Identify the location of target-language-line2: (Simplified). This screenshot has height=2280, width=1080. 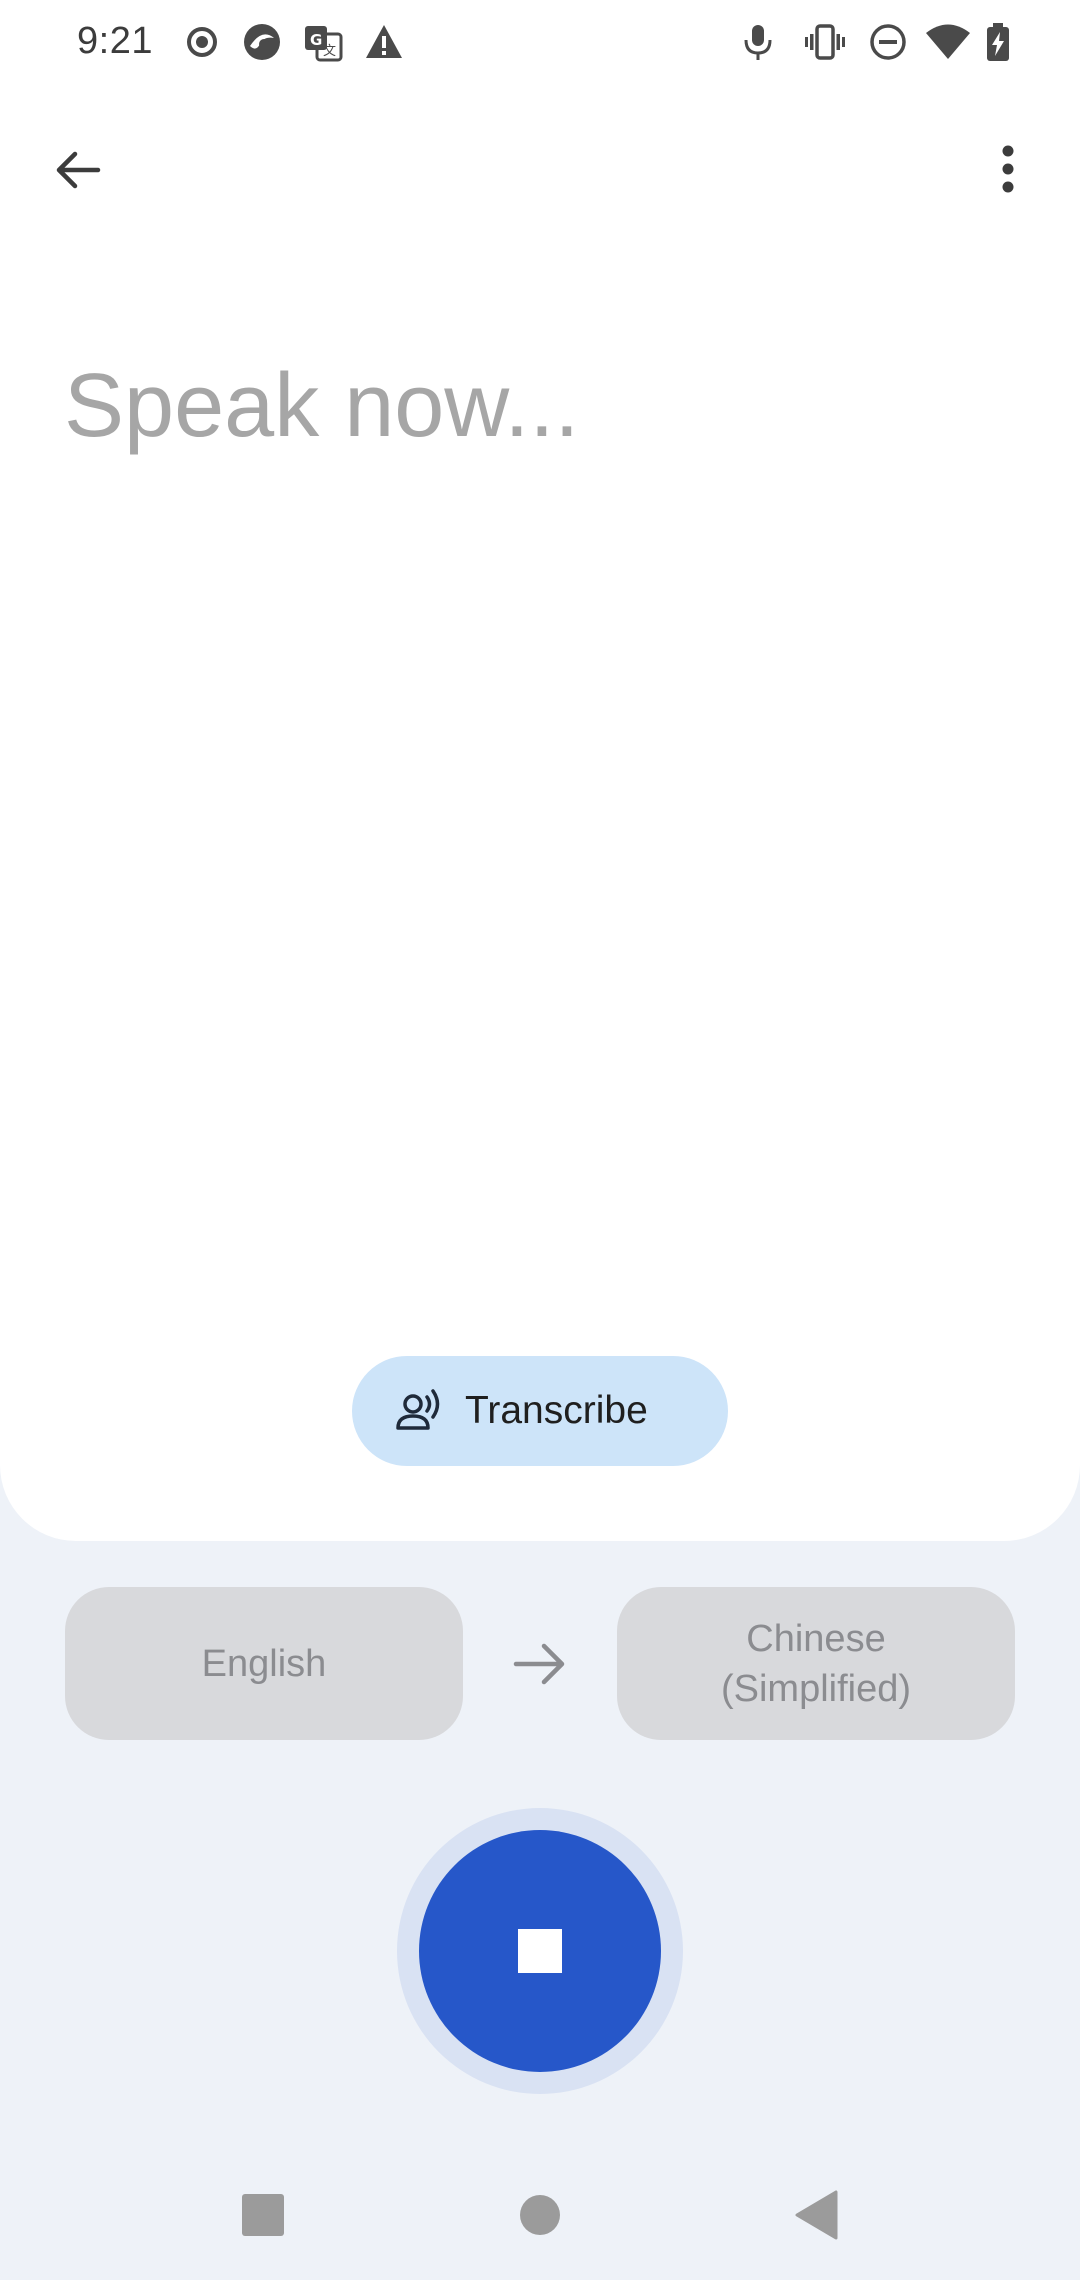
(816, 1688).